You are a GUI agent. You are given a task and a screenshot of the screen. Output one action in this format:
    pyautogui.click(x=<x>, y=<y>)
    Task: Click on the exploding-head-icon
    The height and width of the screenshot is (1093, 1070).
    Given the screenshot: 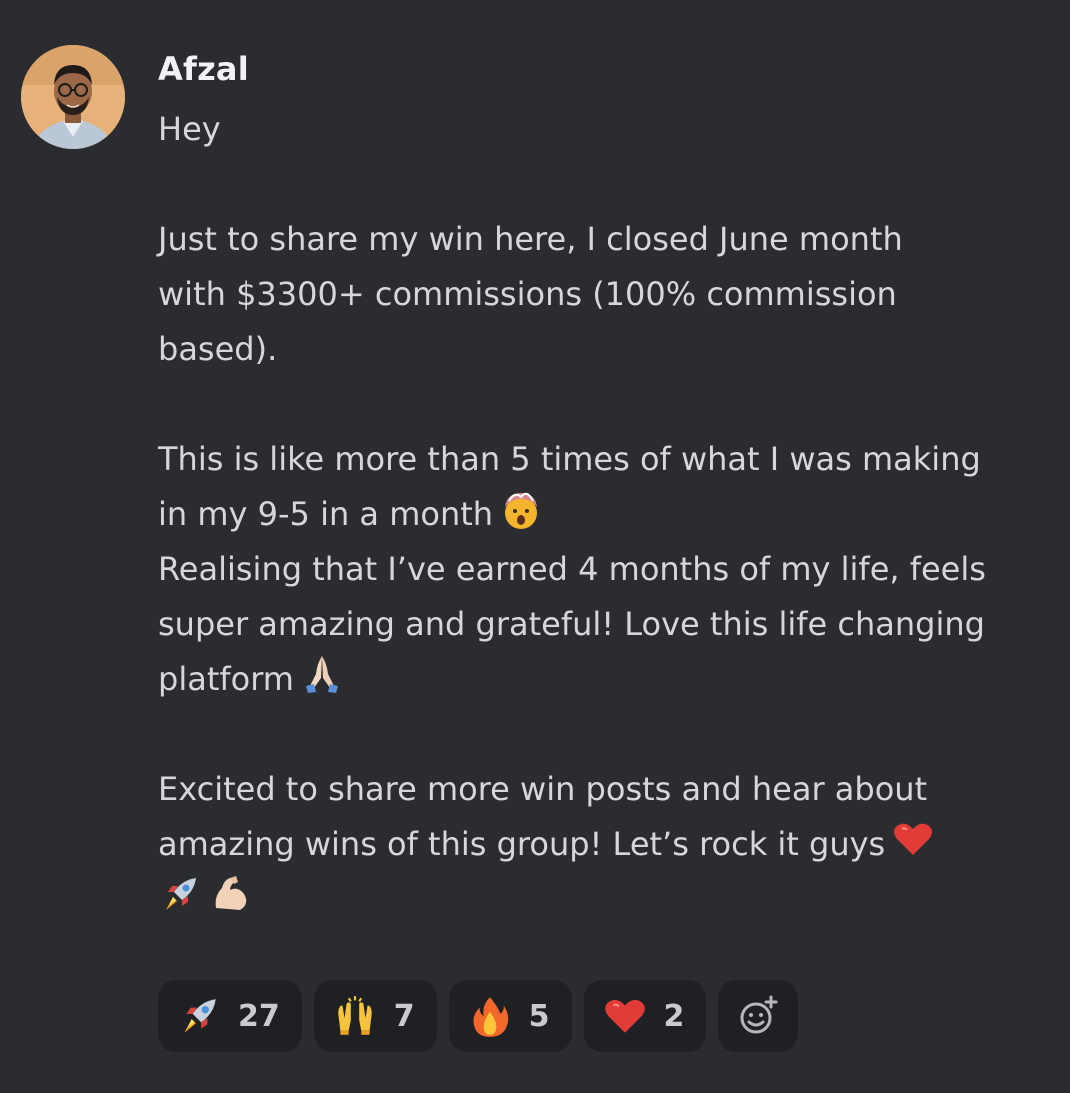 What is the action you would take?
    pyautogui.click(x=521, y=509)
    